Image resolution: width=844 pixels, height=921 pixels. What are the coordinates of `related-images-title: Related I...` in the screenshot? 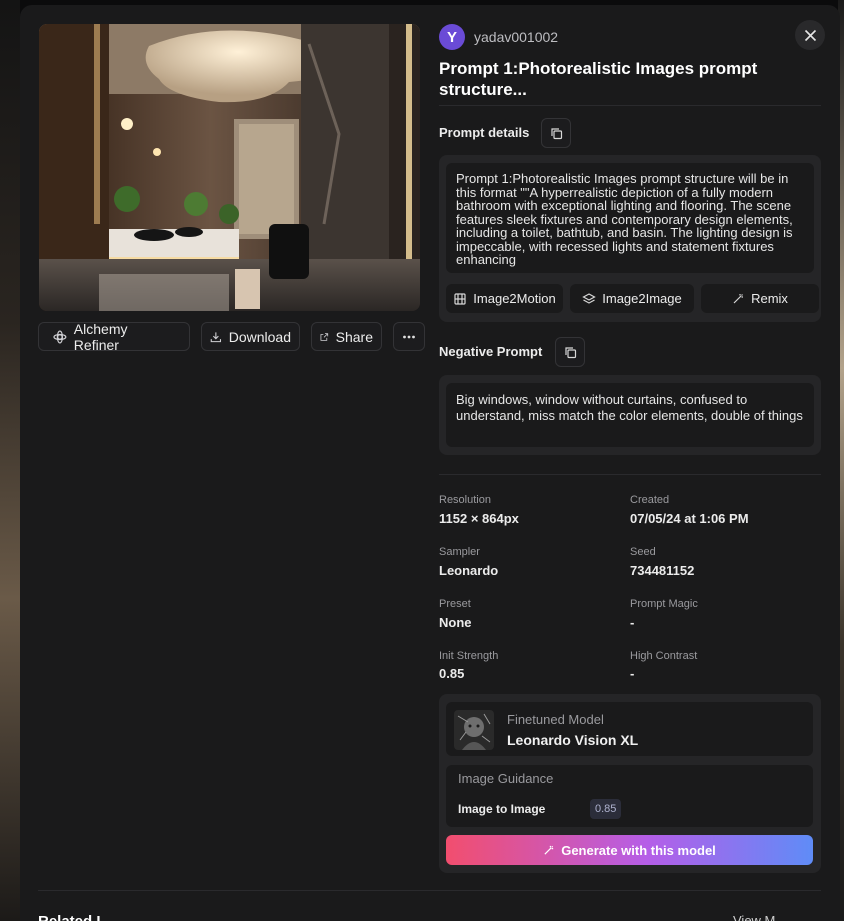 It's located at (75, 917).